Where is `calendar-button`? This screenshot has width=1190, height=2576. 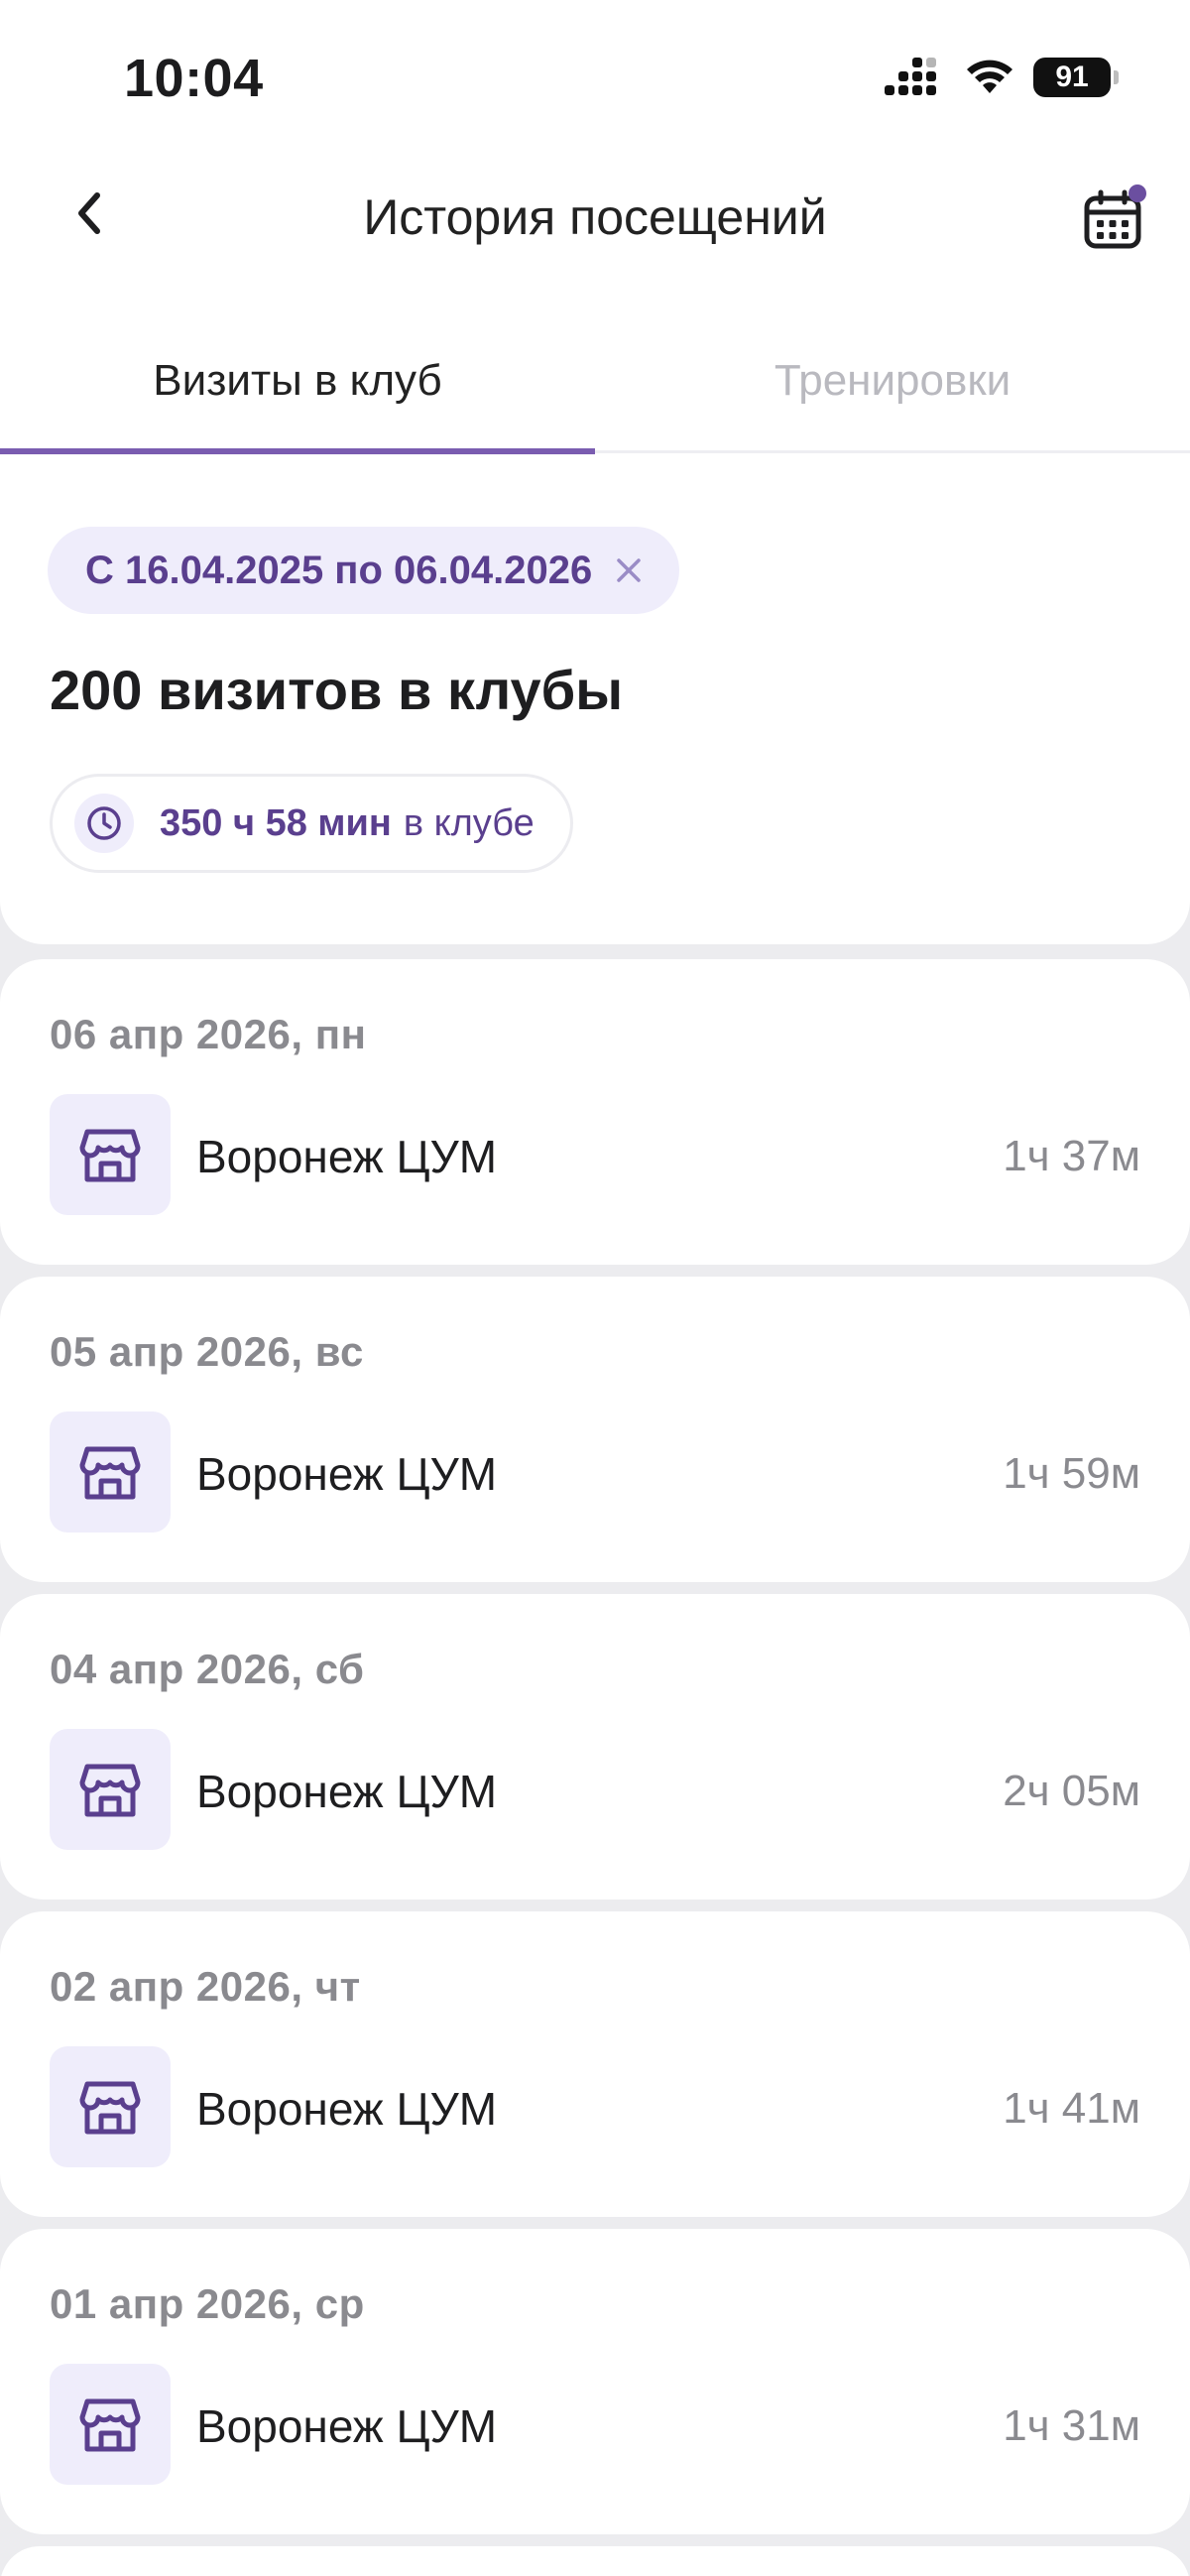
calendar-button is located at coordinates (1112, 220).